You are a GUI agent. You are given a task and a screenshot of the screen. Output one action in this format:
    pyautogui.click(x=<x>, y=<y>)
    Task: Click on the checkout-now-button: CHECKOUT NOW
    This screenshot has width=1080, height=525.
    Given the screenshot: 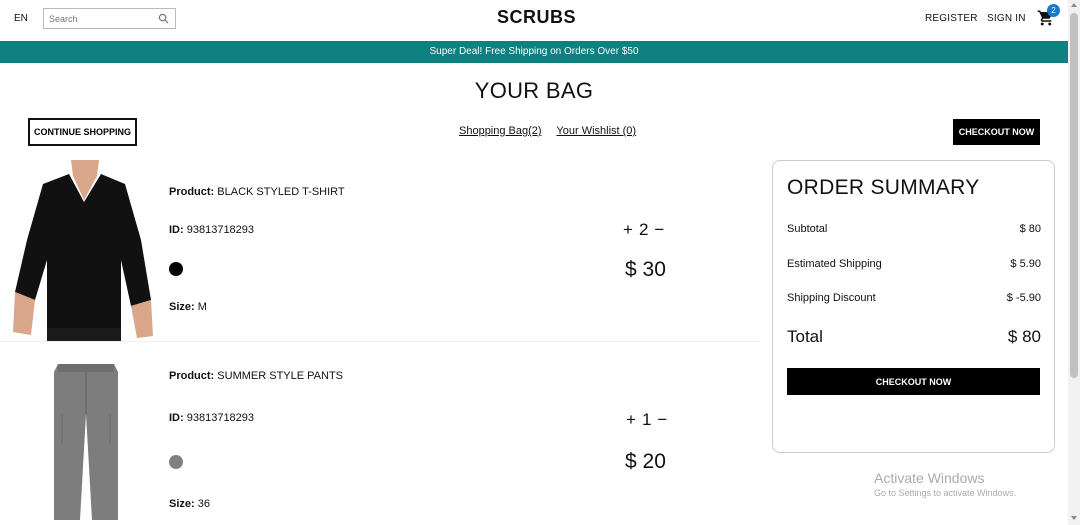 What is the action you would take?
    pyautogui.click(x=913, y=381)
    